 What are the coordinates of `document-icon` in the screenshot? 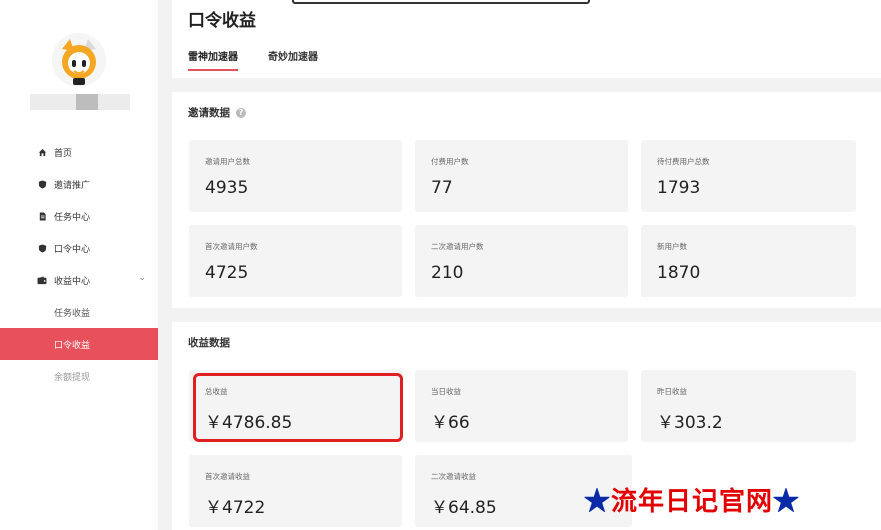 It's located at (42, 216).